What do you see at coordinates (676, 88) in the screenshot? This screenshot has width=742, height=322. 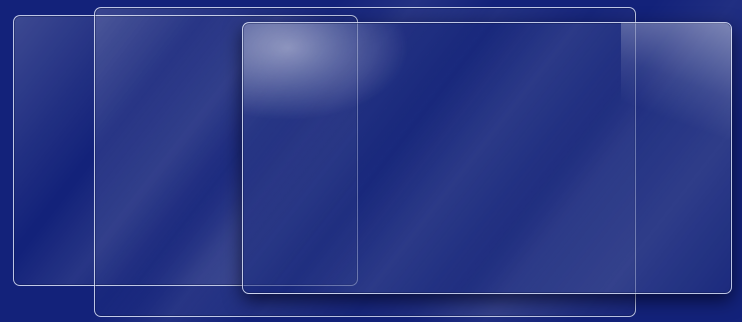 I see `glass-highlight` at bounding box center [676, 88].